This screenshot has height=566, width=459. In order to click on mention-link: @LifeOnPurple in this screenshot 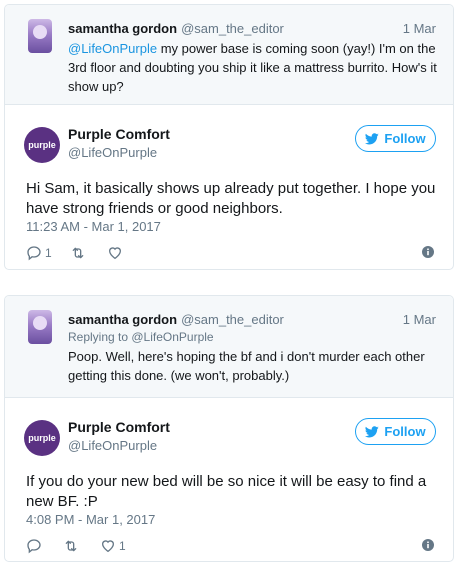, I will do `click(112, 48)`.